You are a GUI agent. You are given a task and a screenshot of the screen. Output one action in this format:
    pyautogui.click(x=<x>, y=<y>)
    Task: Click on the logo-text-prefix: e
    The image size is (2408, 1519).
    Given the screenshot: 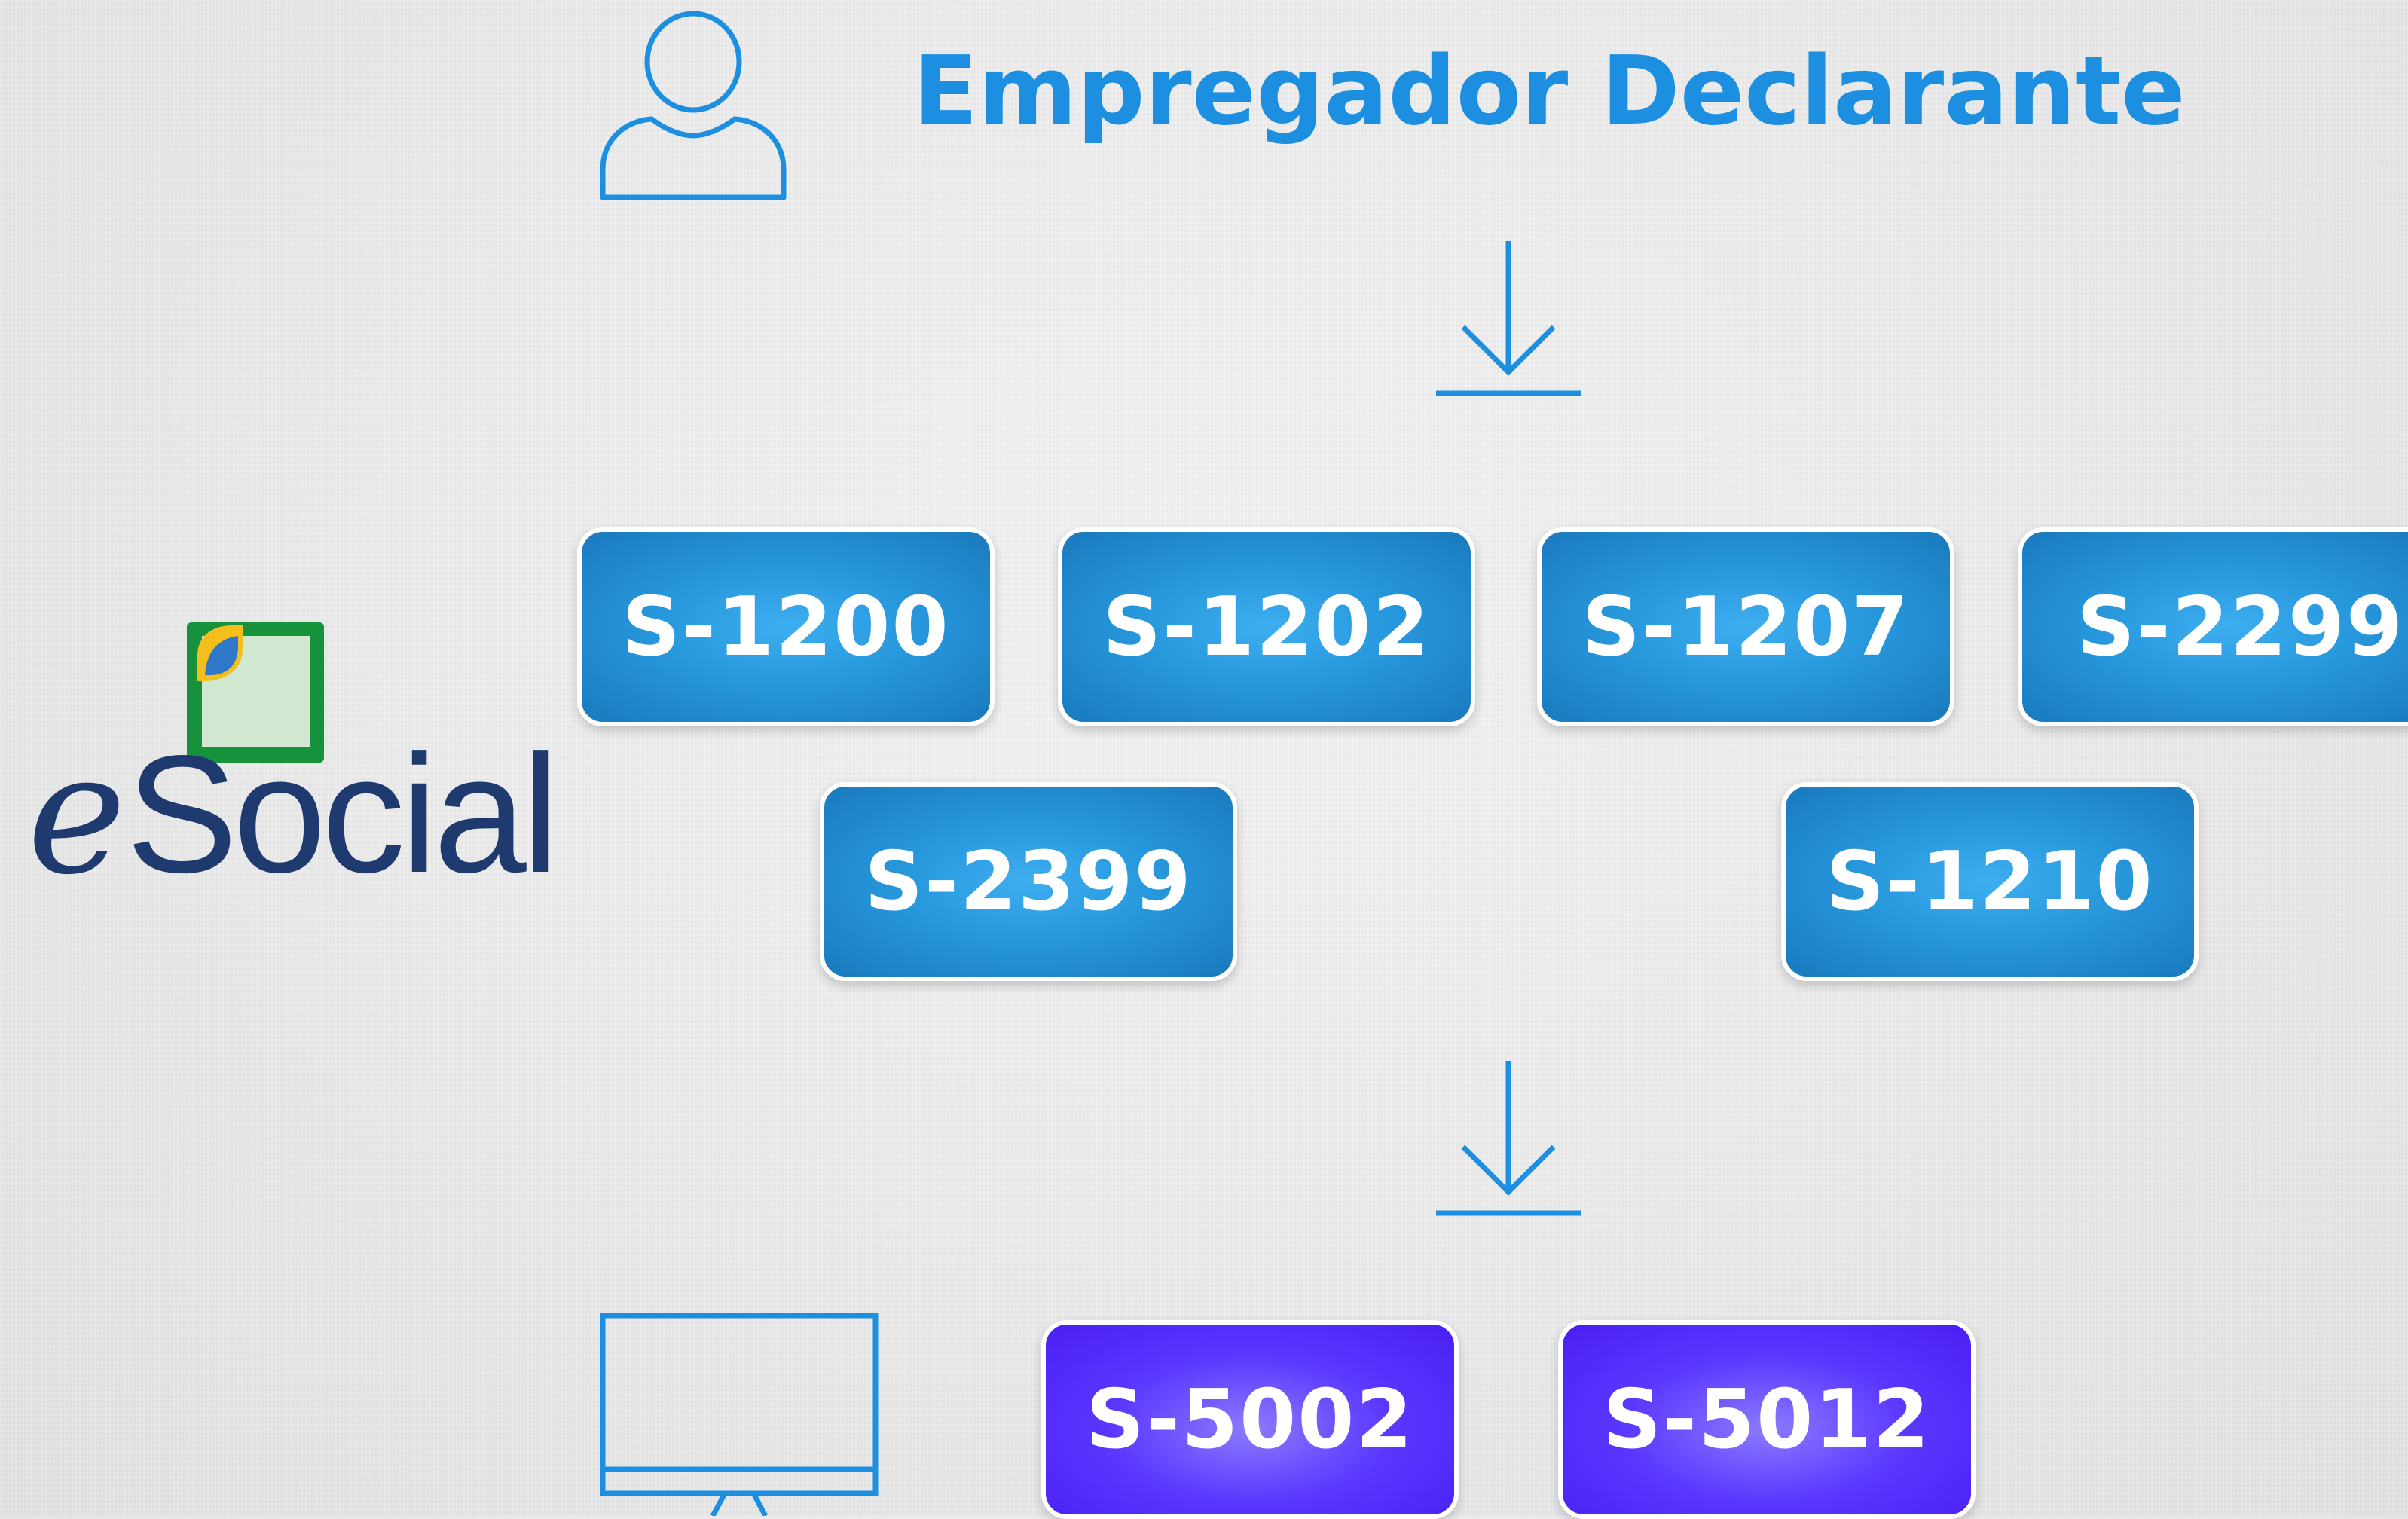 What is the action you would take?
    pyautogui.click(x=77, y=814)
    